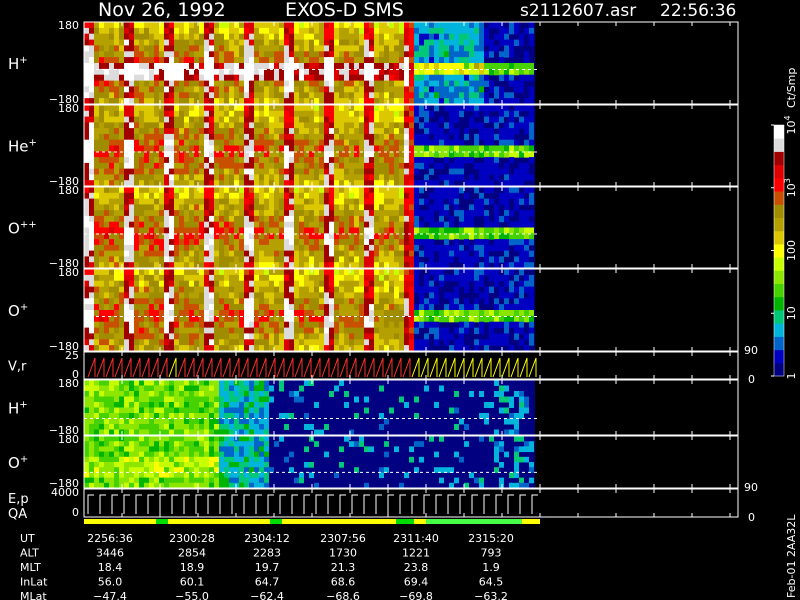 This screenshot has width=800, height=600. What do you see at coordinates (416, 595) in the screenshot?
I see `ephemeris-value: −69.8` at bounding box center [416, 595].